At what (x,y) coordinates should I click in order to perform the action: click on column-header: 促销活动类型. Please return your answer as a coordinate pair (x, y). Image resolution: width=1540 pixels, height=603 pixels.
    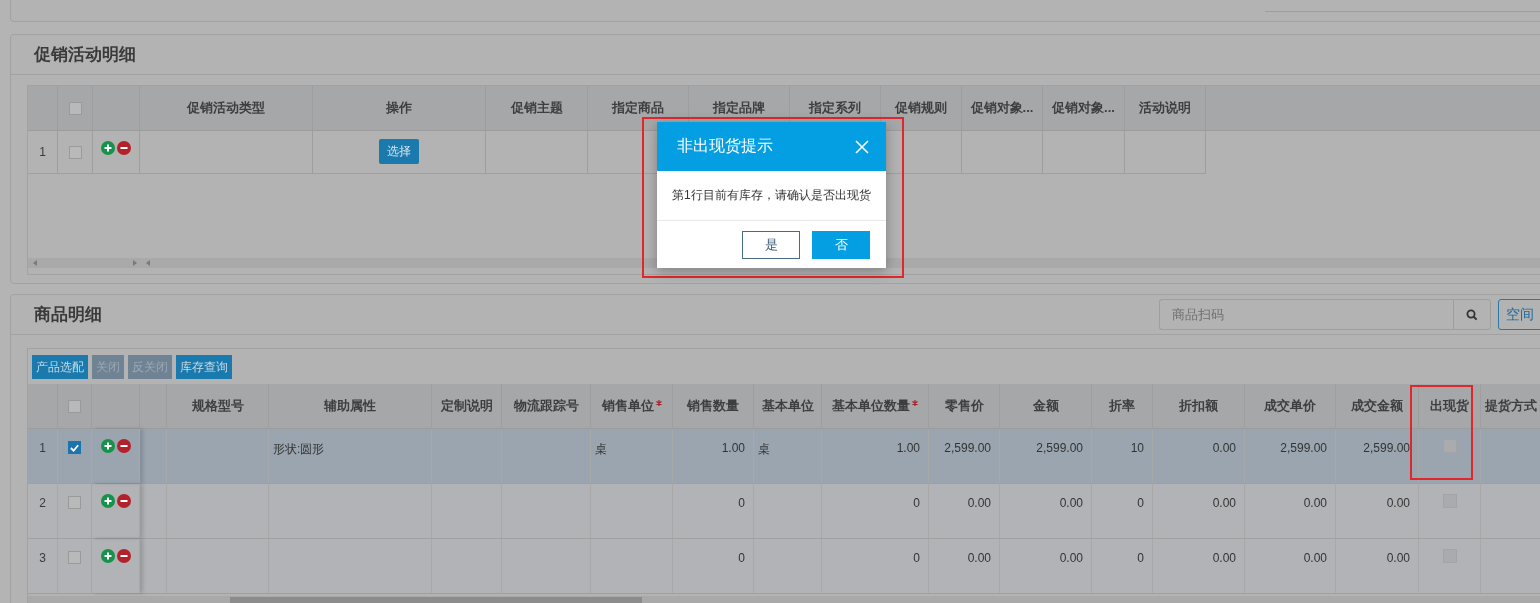
    Looking at the image, I should click on (226, 108).